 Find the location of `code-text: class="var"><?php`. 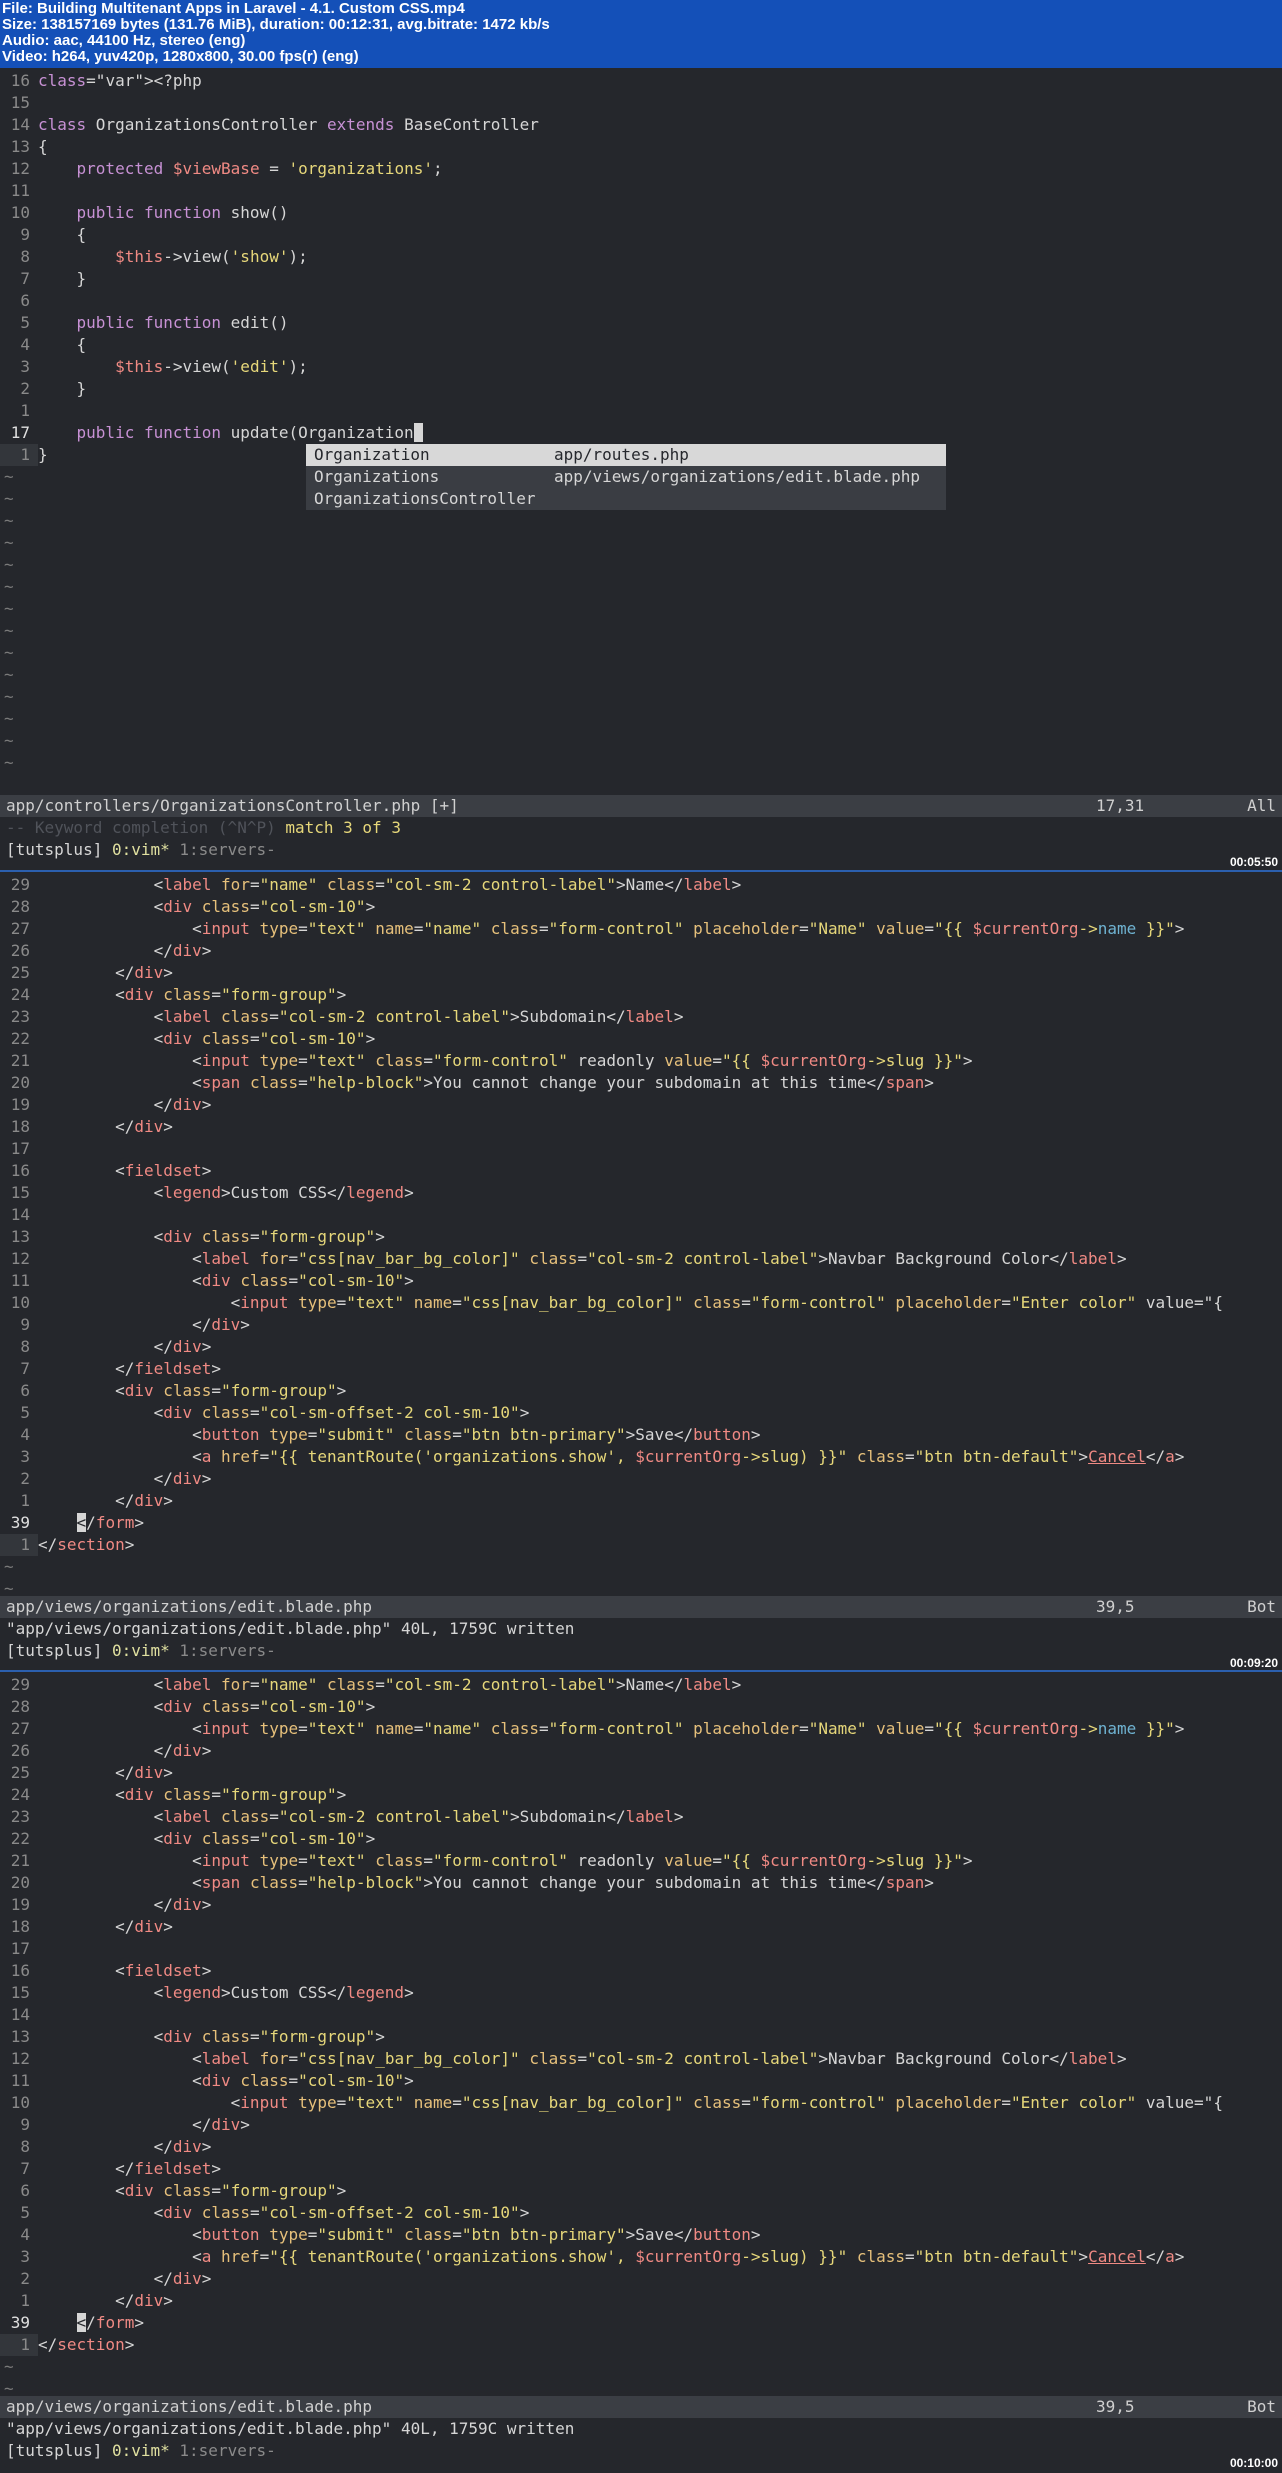

code-text: class="var"><?php is located at coordinates (120, 80).